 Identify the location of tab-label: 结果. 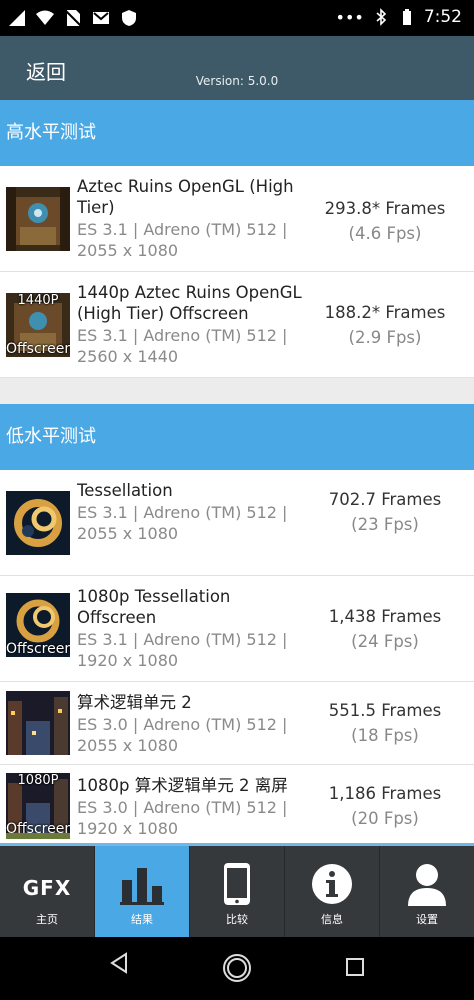
(142, 919).